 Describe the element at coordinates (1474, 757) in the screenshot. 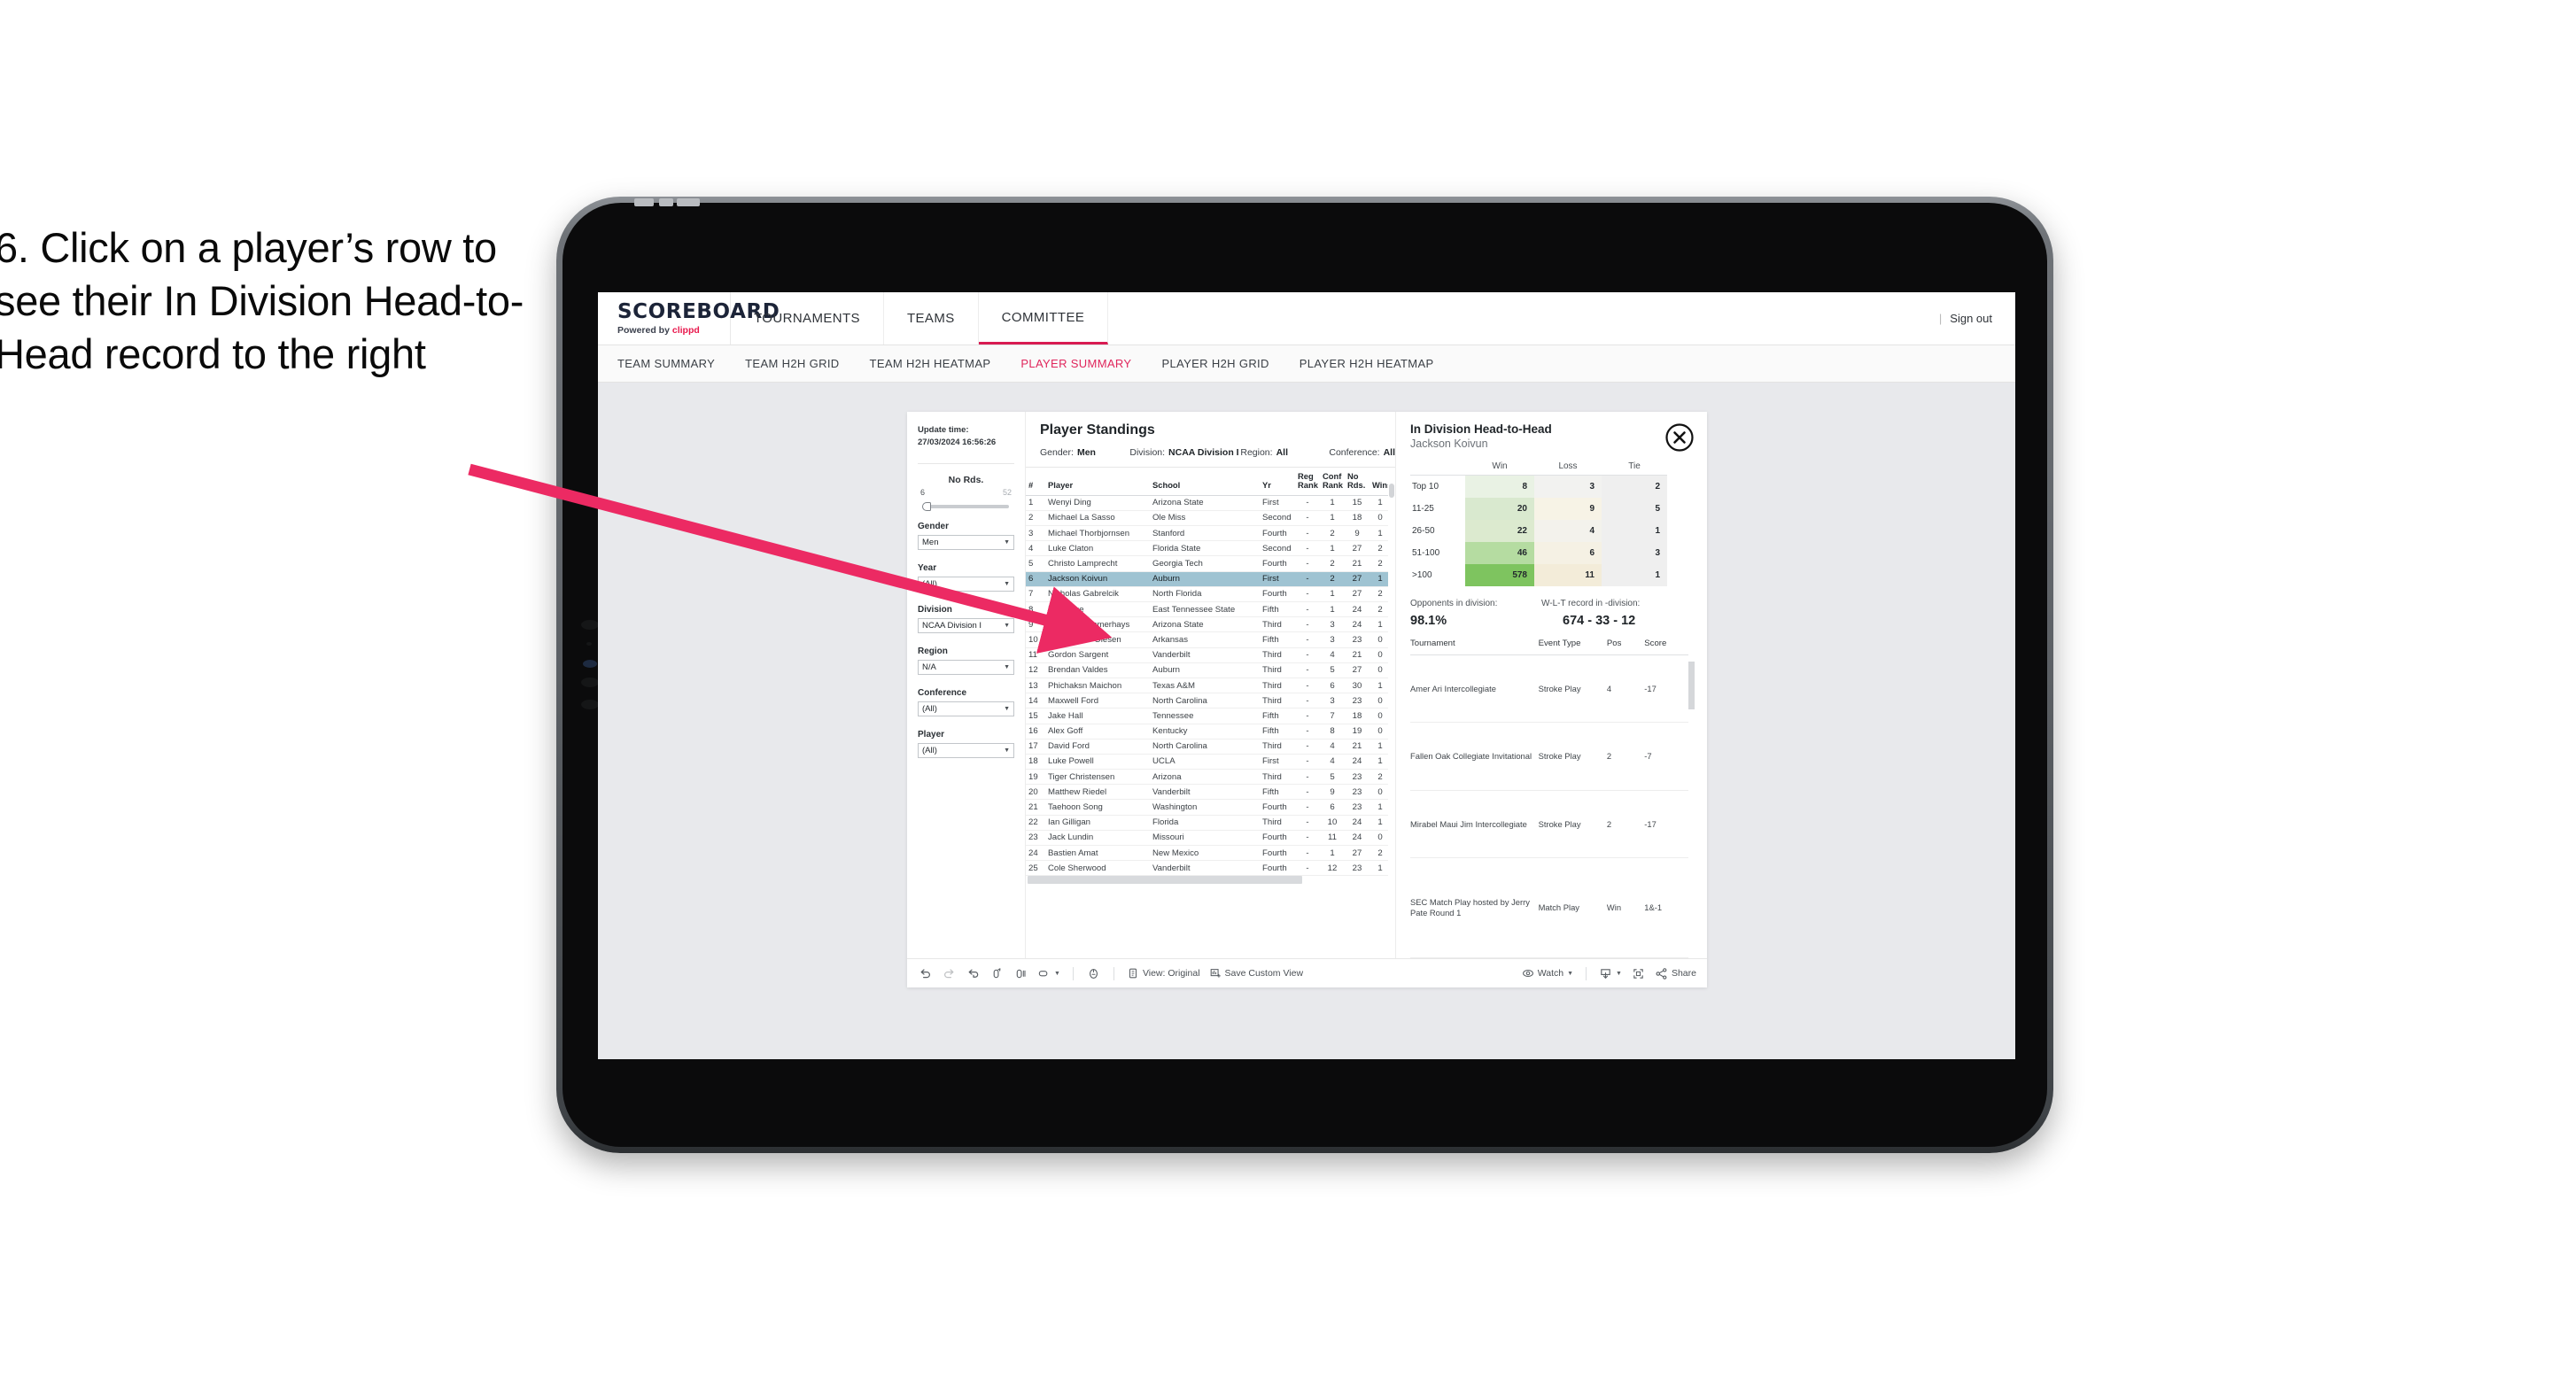

I see `cell-tournament-name: Fallen Oak Collegiate Invitational` at that location.